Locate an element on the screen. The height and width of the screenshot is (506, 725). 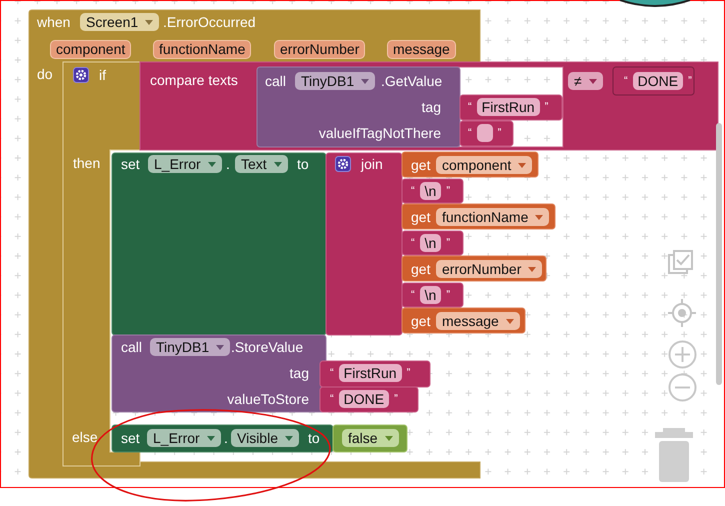
variable-dropdown: functionName is located at coordinates (493, 217).